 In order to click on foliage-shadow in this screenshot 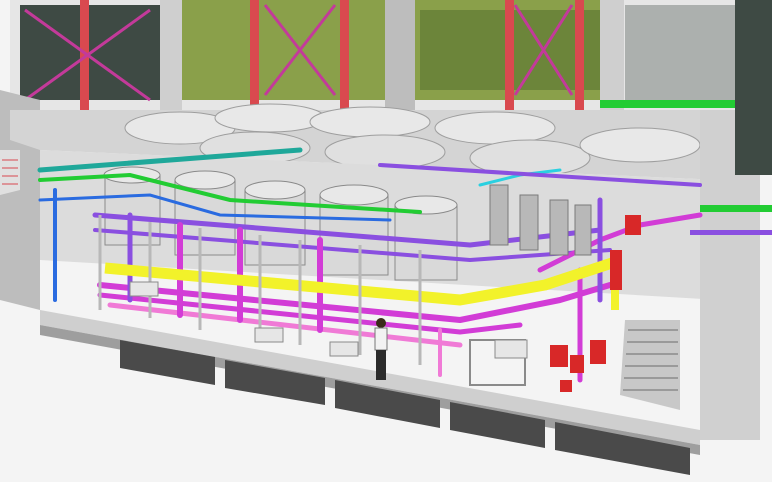, I will do `click(520, 50)`.